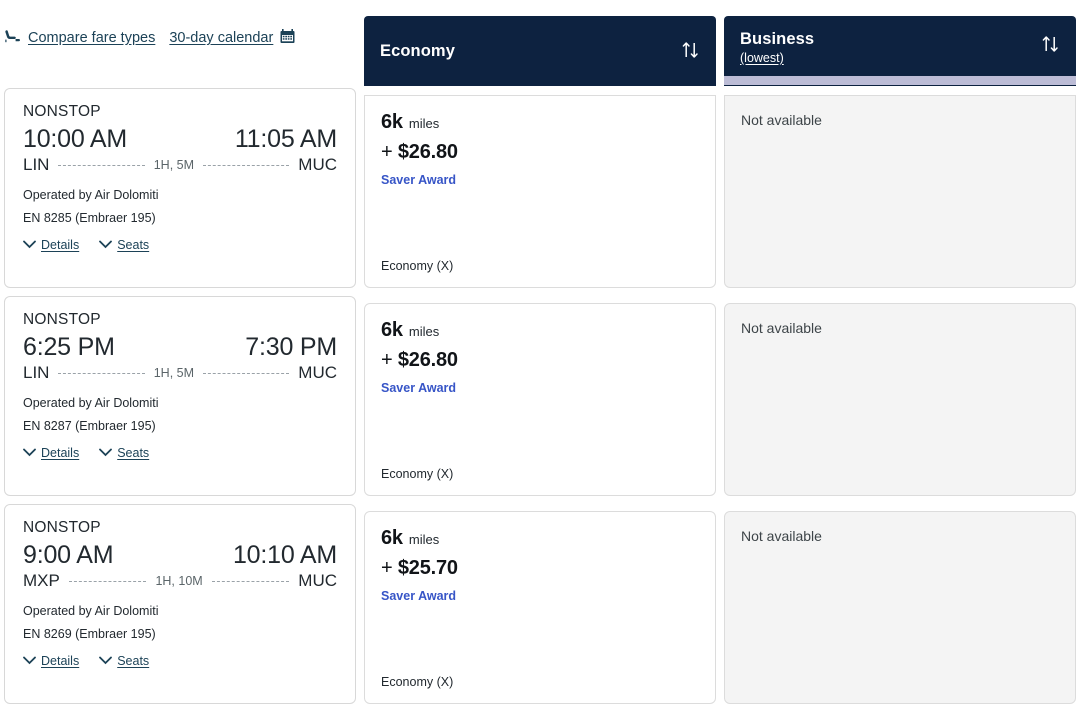  What do you see at coordinates (41, 580) in the screenshot?
I see `origin-code: MXP` at bounding box center [41, 580].